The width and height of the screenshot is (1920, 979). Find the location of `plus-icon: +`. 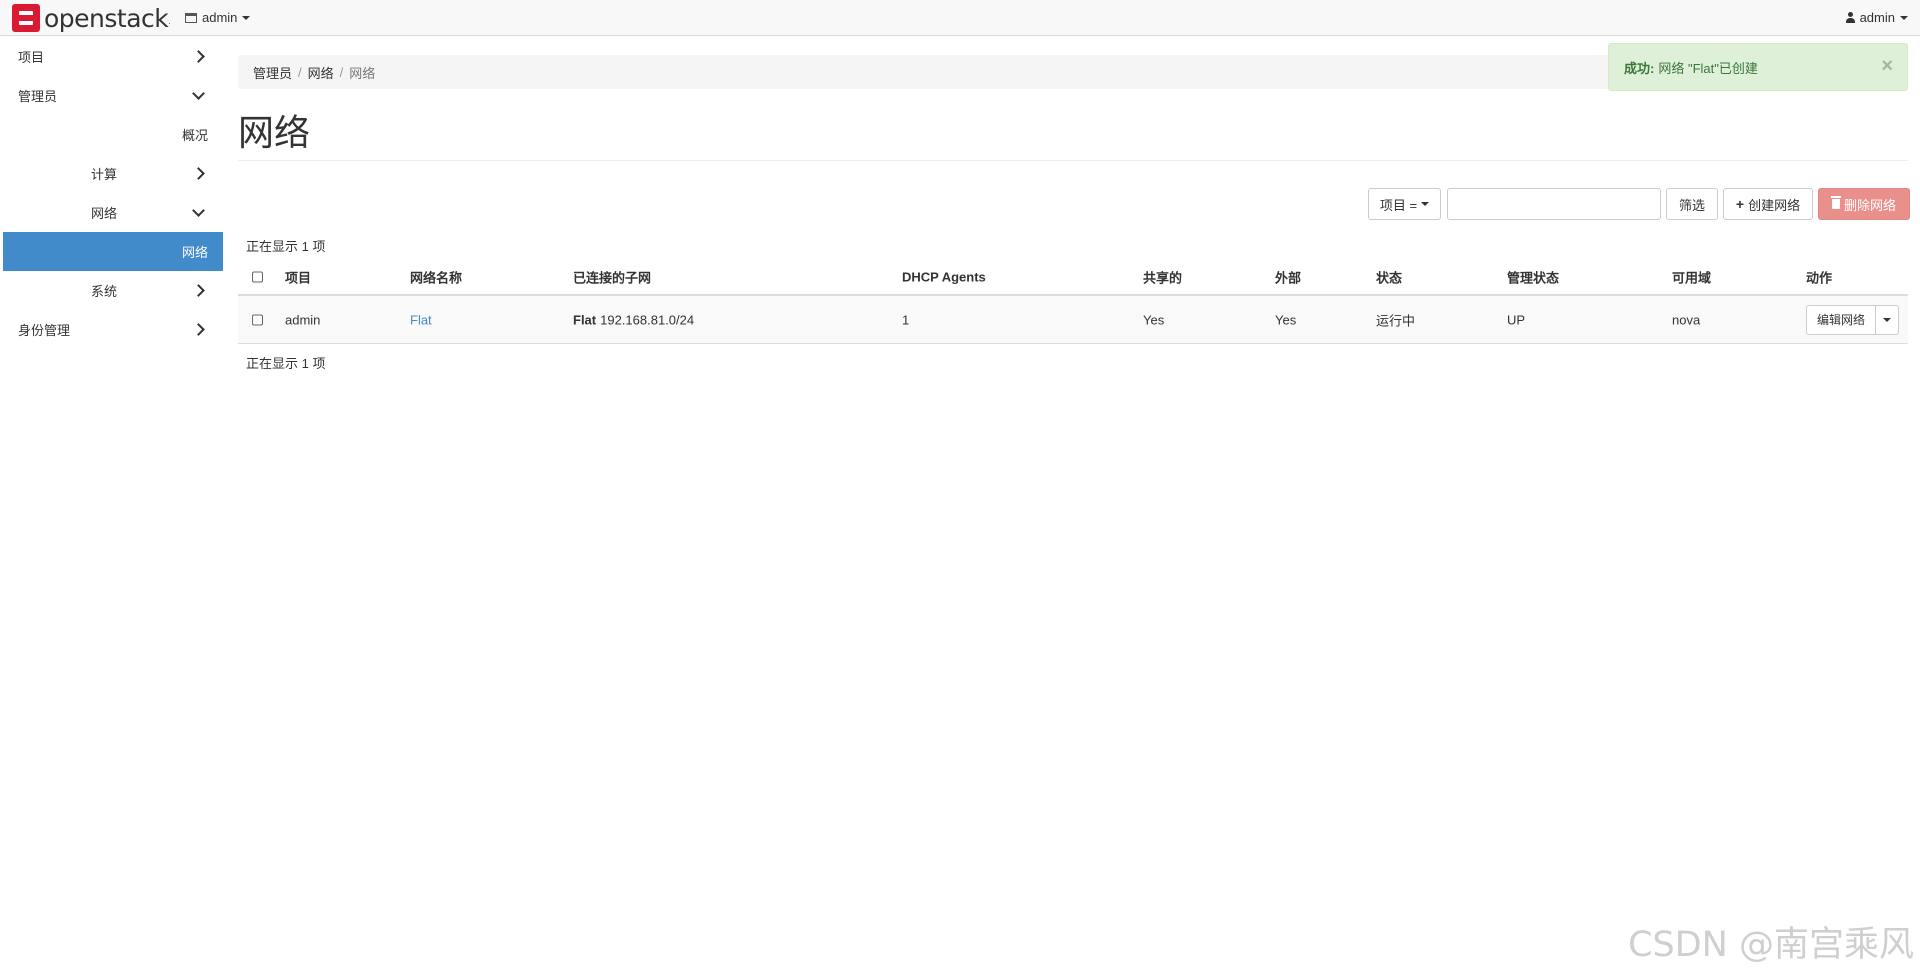

plus-icon: + is located at coordinates (1740, 204).